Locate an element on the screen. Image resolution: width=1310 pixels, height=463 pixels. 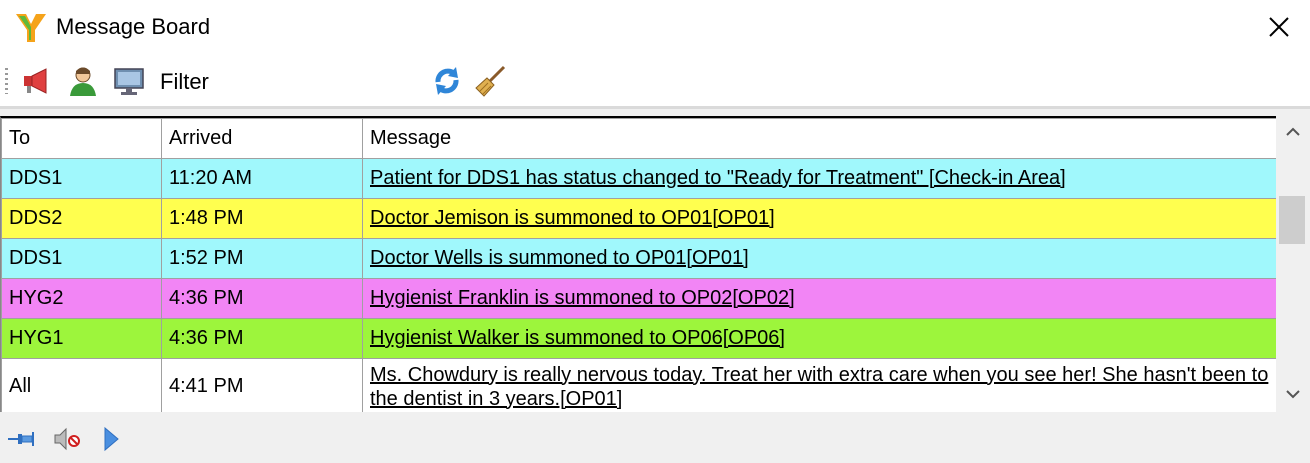
column-header-message: Message is located at coordinates (819, 138).